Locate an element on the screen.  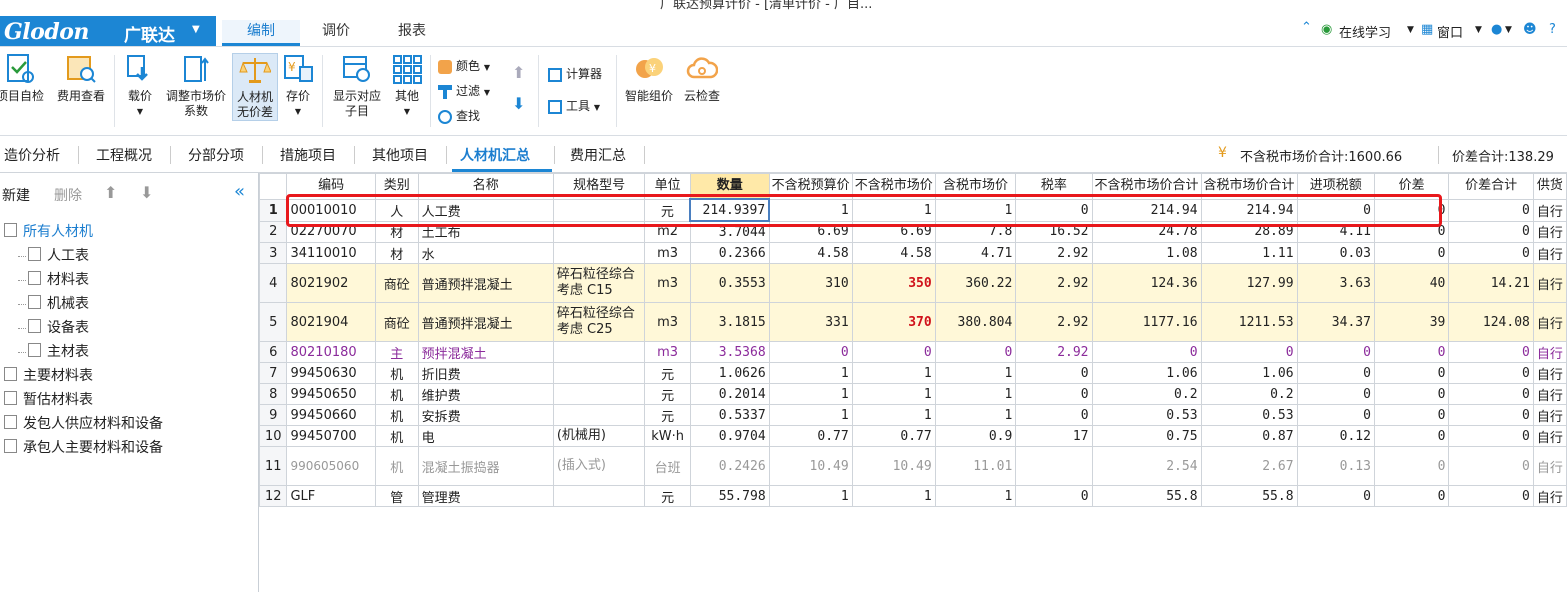
cell-diff-sum: 14.21 is located at coordinates (1491, 283).